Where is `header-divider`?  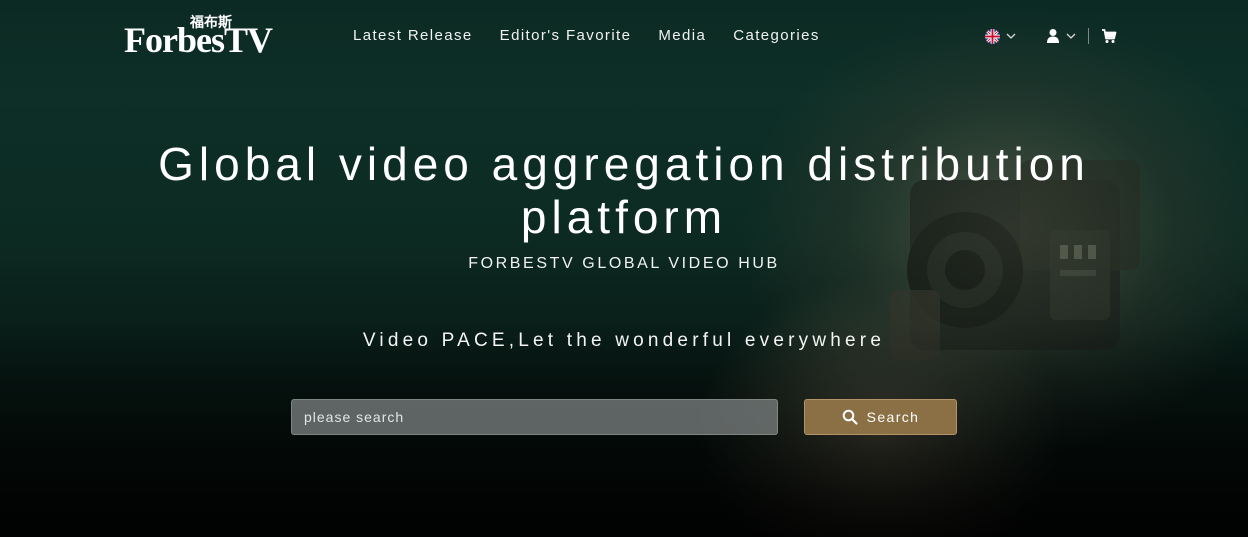
header-divider is located at coordinates (1088, 36).